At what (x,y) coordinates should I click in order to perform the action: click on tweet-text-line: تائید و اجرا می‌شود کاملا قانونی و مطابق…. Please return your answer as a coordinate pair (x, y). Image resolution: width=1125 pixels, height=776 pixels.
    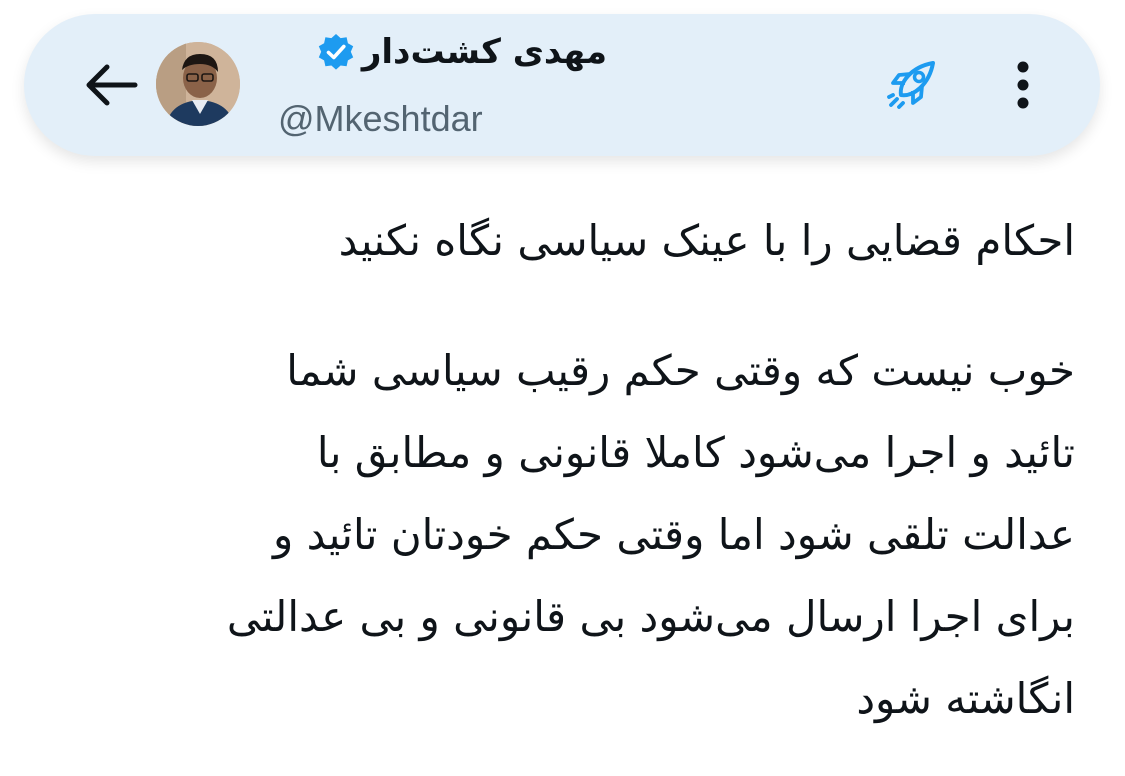
    Looking at the image, I should click on (695, 452).